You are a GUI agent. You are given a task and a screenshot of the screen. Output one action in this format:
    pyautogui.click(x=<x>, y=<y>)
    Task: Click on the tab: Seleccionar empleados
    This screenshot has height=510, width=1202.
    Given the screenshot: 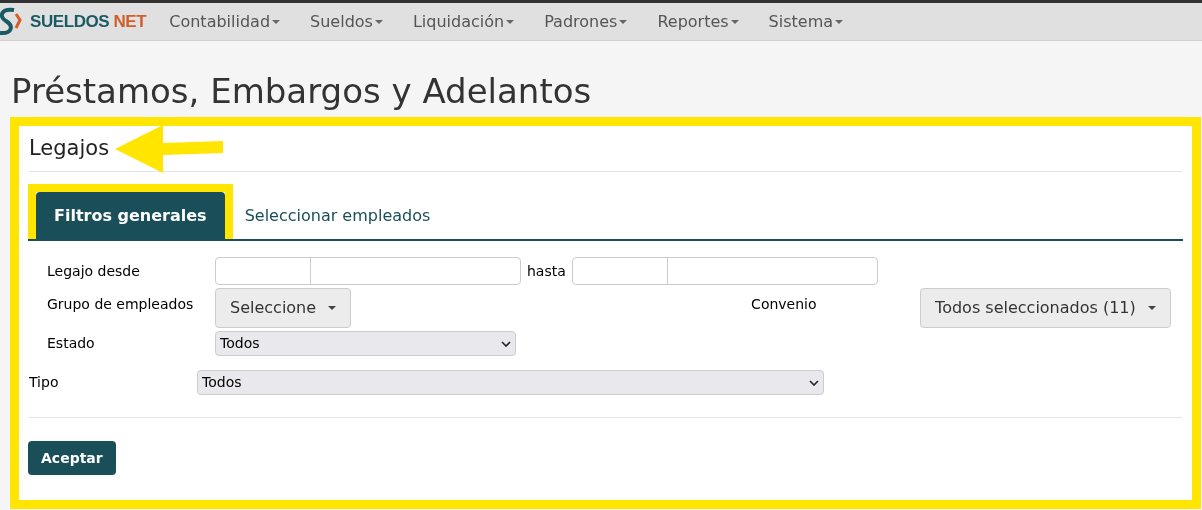 What is the action you would take?
    pyautogui.click(x=337, y=215)
    